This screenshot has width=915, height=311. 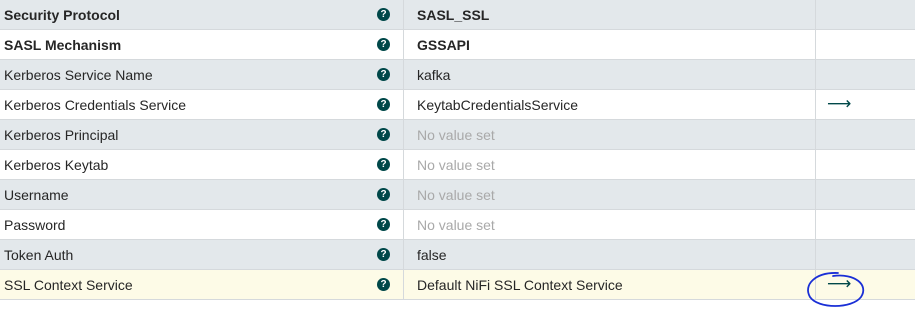 I want to click on property-name-cell: Kerberos Principal?, so click(x=202, y=134).